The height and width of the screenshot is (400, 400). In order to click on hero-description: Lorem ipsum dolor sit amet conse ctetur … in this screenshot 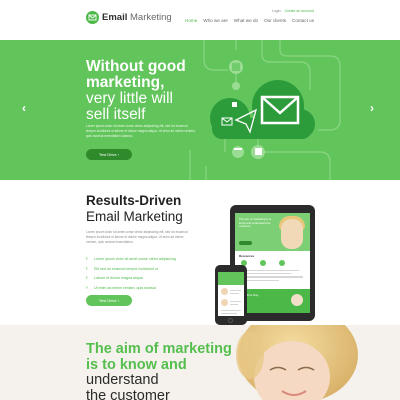, I will do `click(141, 131)`.